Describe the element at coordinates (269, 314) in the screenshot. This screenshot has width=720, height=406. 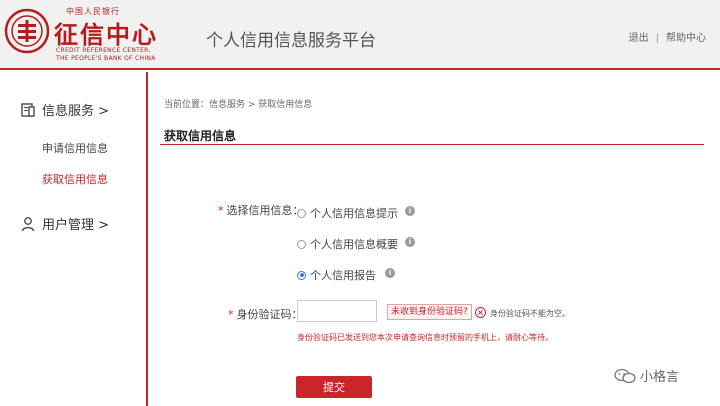
I see `identity-code-label-text: 身份验证码：` at that location.